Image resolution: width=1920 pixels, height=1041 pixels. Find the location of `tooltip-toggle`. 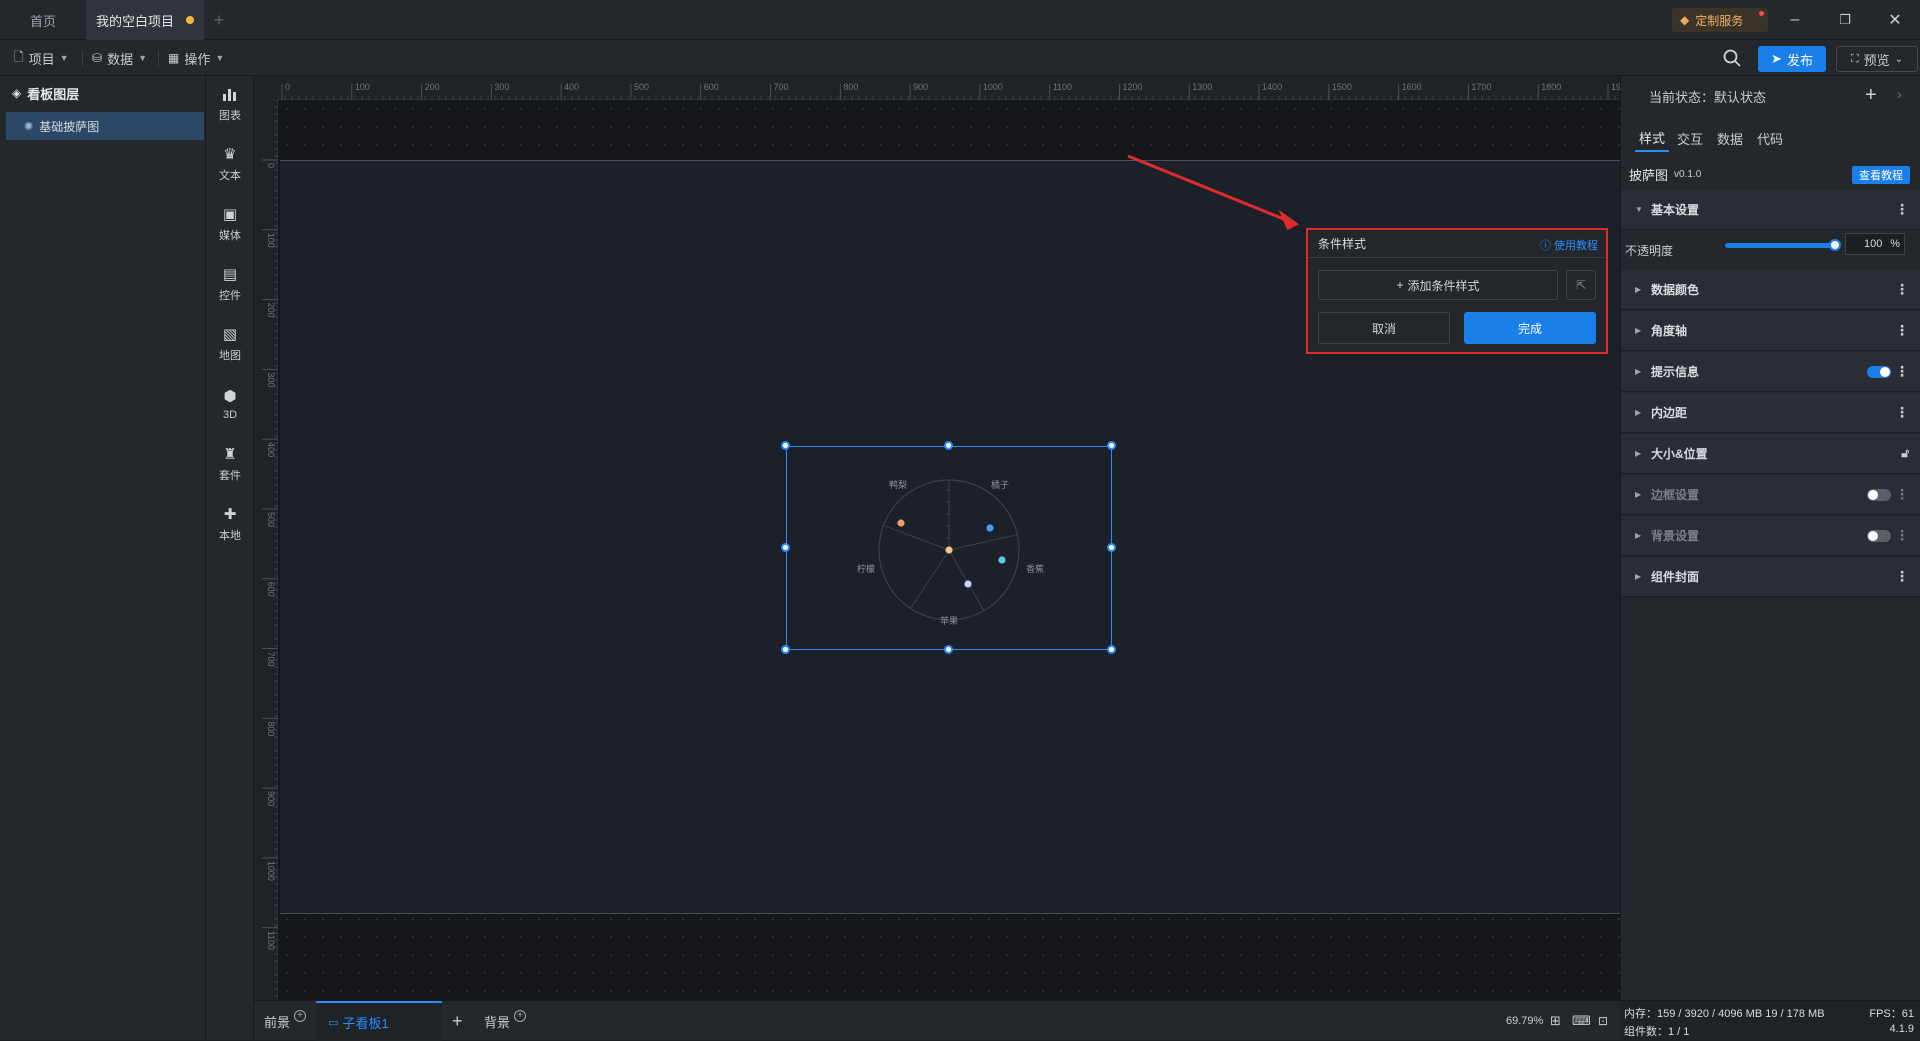

tooltip-toggle is located at coordinates (1879, 372).